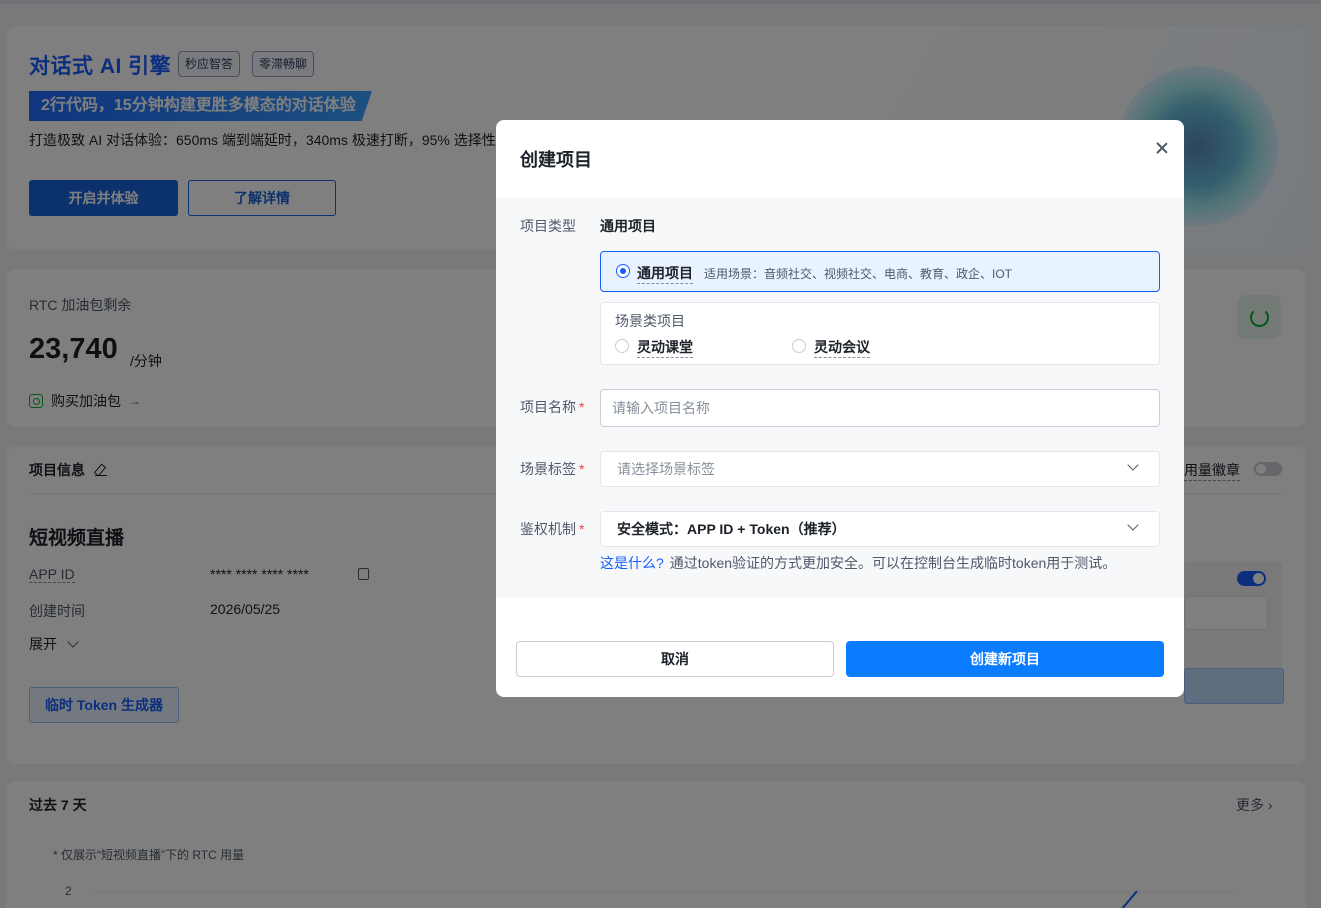 This screenshot has height=908, width=1321. Describe the element at coordinates (880, 469) in the screenshot. I see `scene-tag-select: 请选择场景标签` at that location.